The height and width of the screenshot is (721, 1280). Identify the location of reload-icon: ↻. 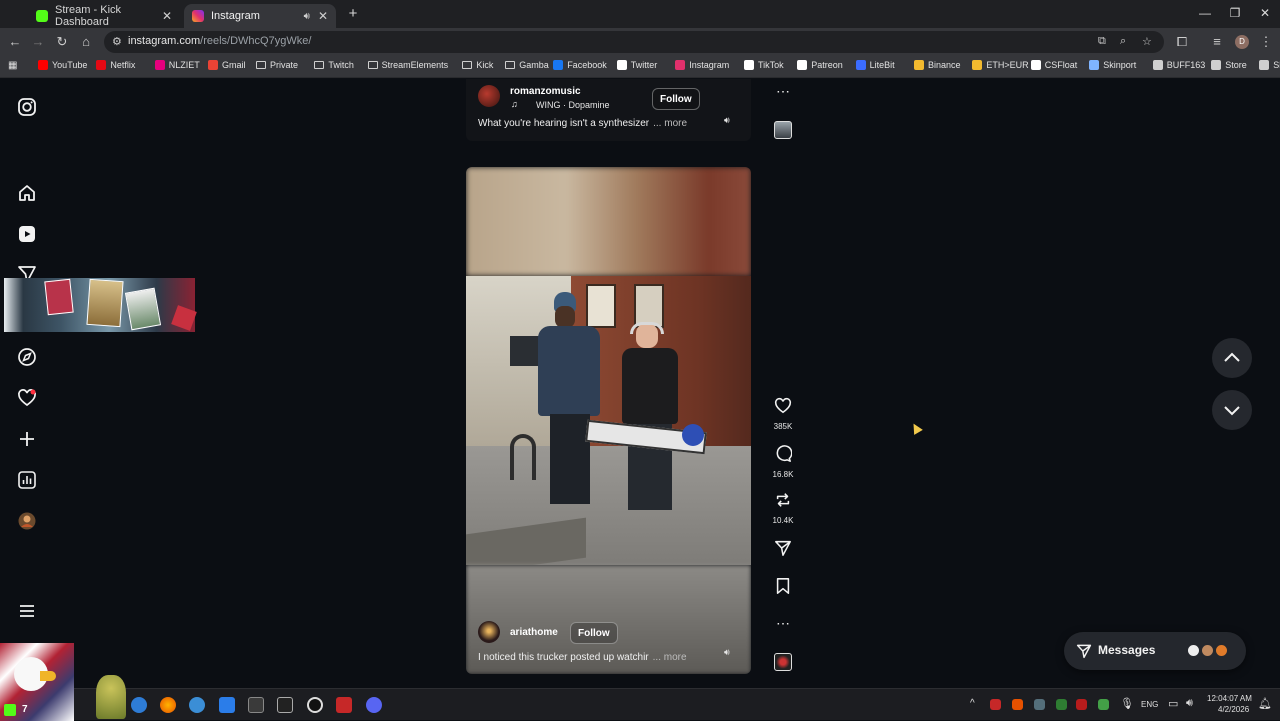
(62, 42).